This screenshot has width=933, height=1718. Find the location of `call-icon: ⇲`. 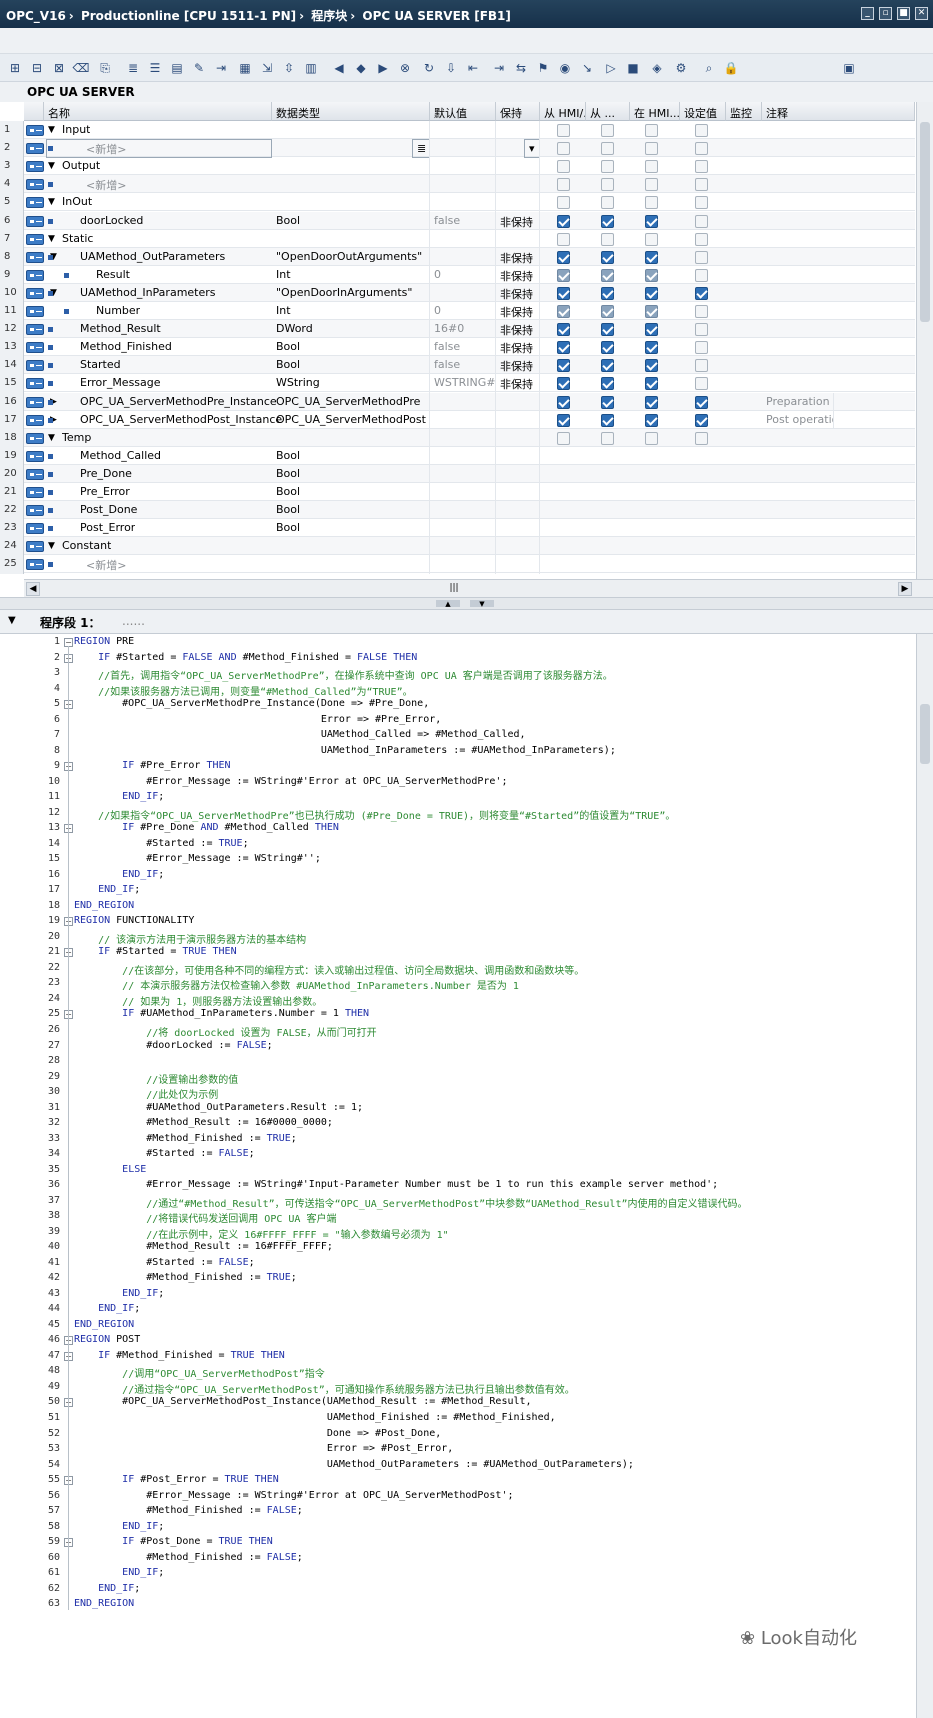

call-icon: ⇲ is located at coordinates (267, 68).